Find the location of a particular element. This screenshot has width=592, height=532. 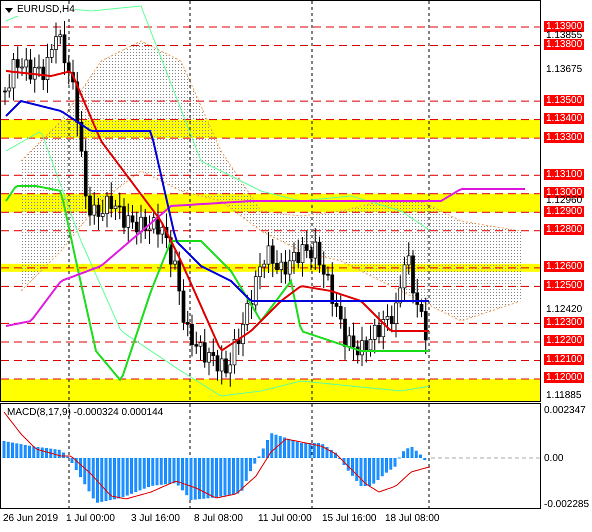

price-level-label: 1.12100 is located at coordinates (564, 359).